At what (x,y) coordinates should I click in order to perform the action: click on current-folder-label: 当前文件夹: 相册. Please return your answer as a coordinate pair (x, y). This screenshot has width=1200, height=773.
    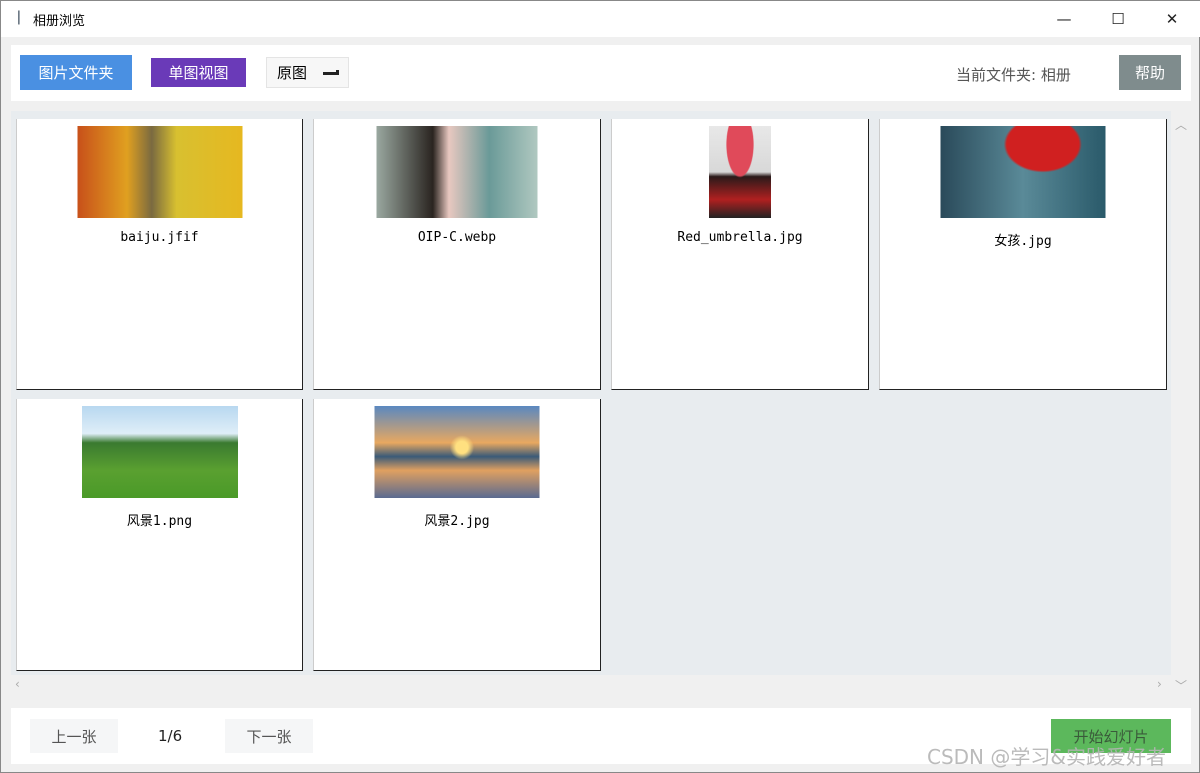
    Looking at the image, I should click on (1013, 75).